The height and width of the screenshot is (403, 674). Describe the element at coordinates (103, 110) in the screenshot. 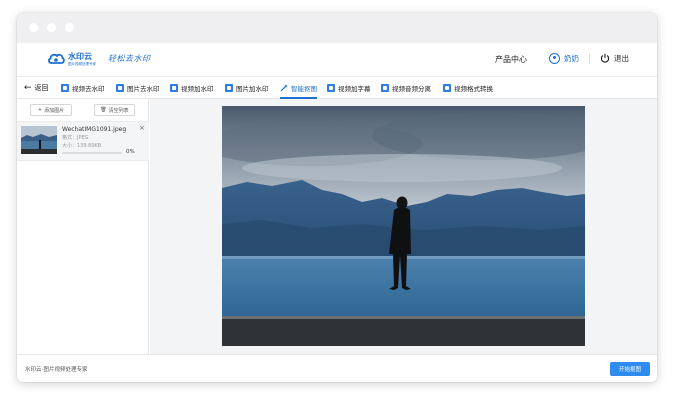

I see `trash-icon: 🗑` at that location.